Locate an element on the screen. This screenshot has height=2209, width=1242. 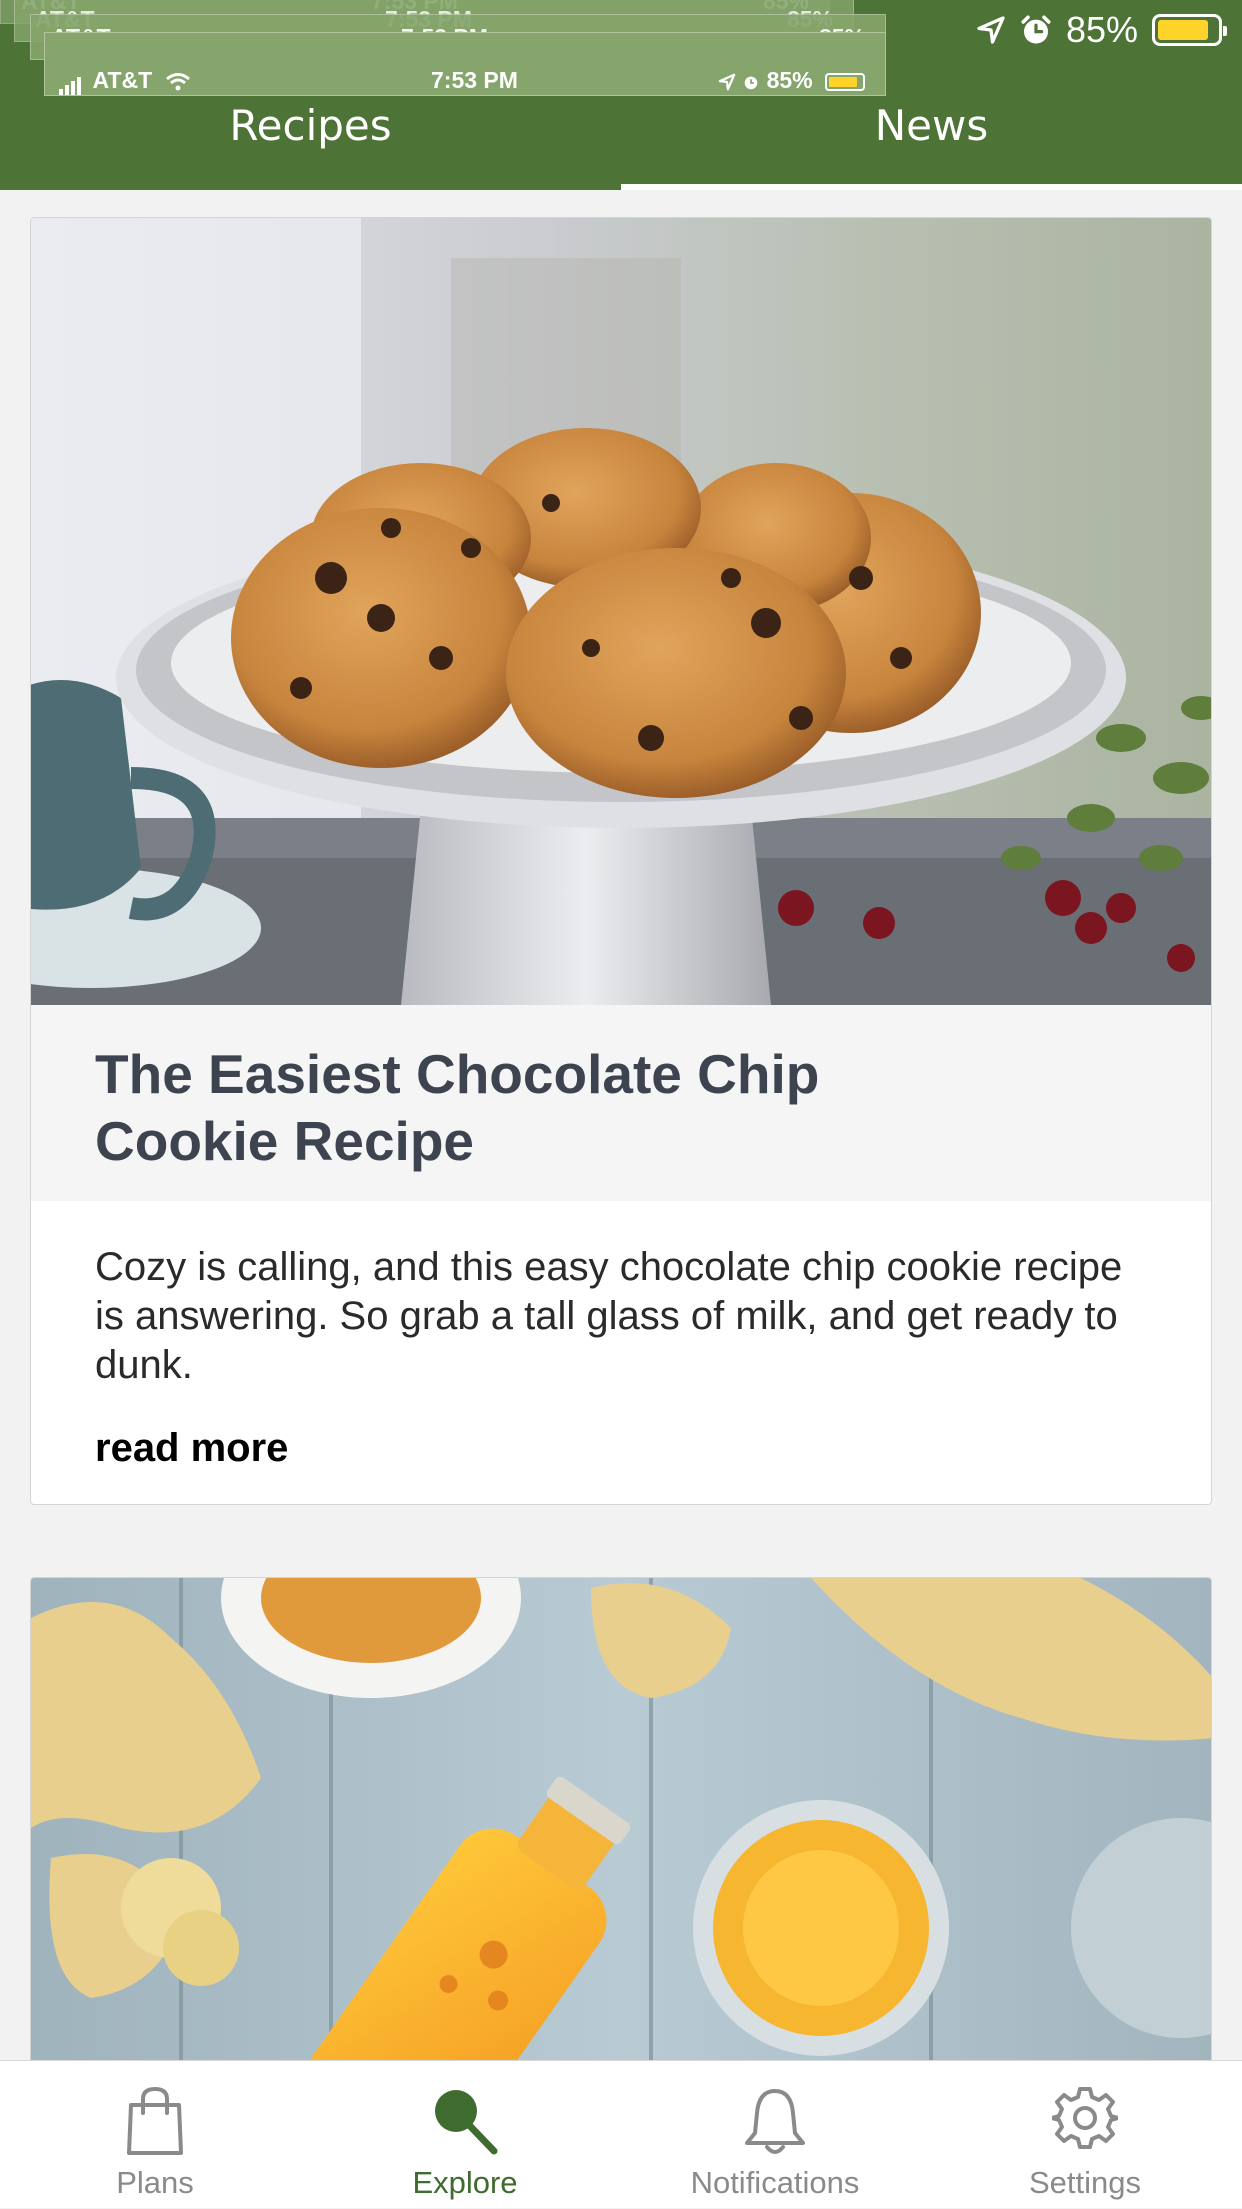
read-more-link: read more is located at coordinates (191, 1448).